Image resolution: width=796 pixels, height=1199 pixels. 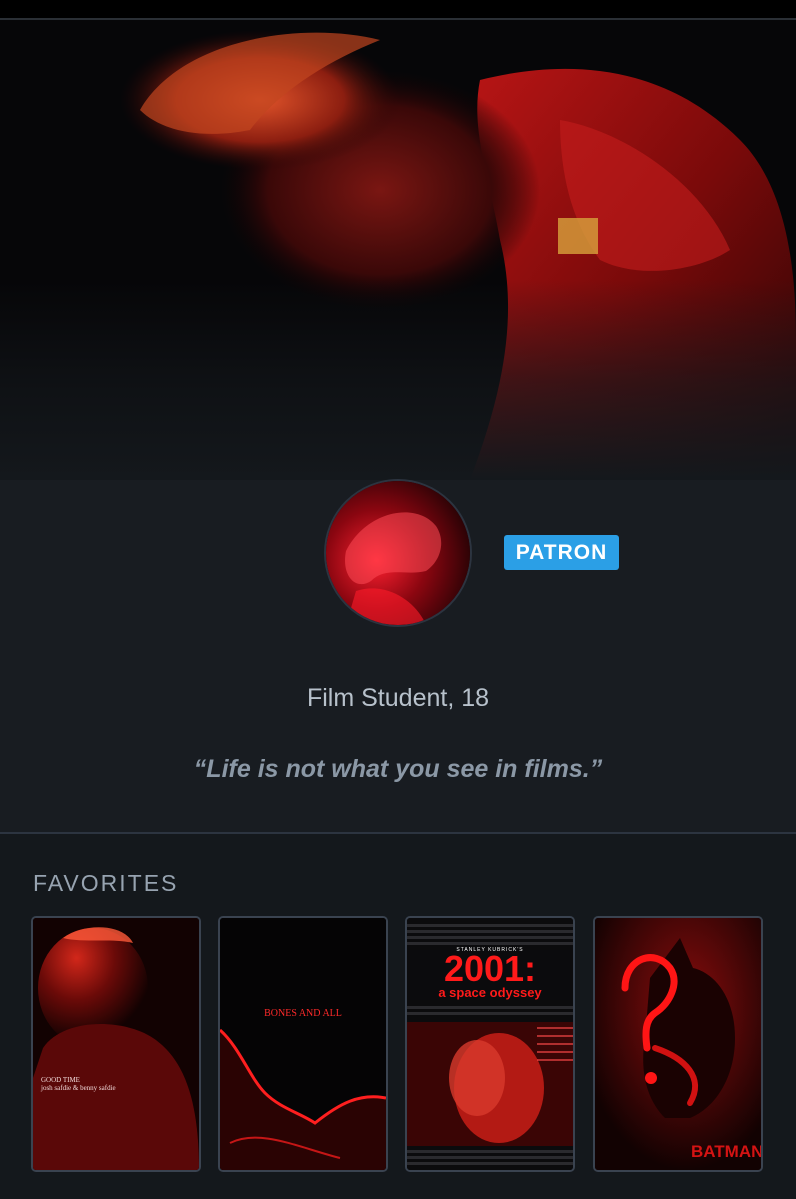 I want to click on favorite-poster-2001: STANLEY KUBRICK'S 2001: a space odyssey, so click(x=490, y=1044).